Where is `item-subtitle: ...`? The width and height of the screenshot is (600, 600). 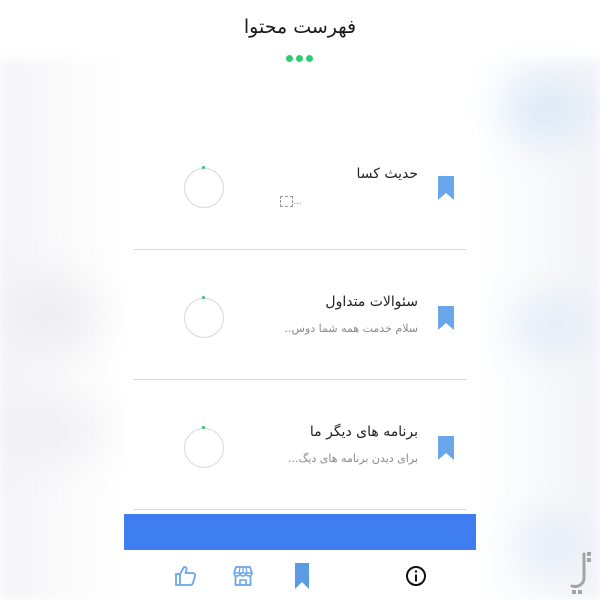 item-subtitle: ... is located at coordinates (291, 201).